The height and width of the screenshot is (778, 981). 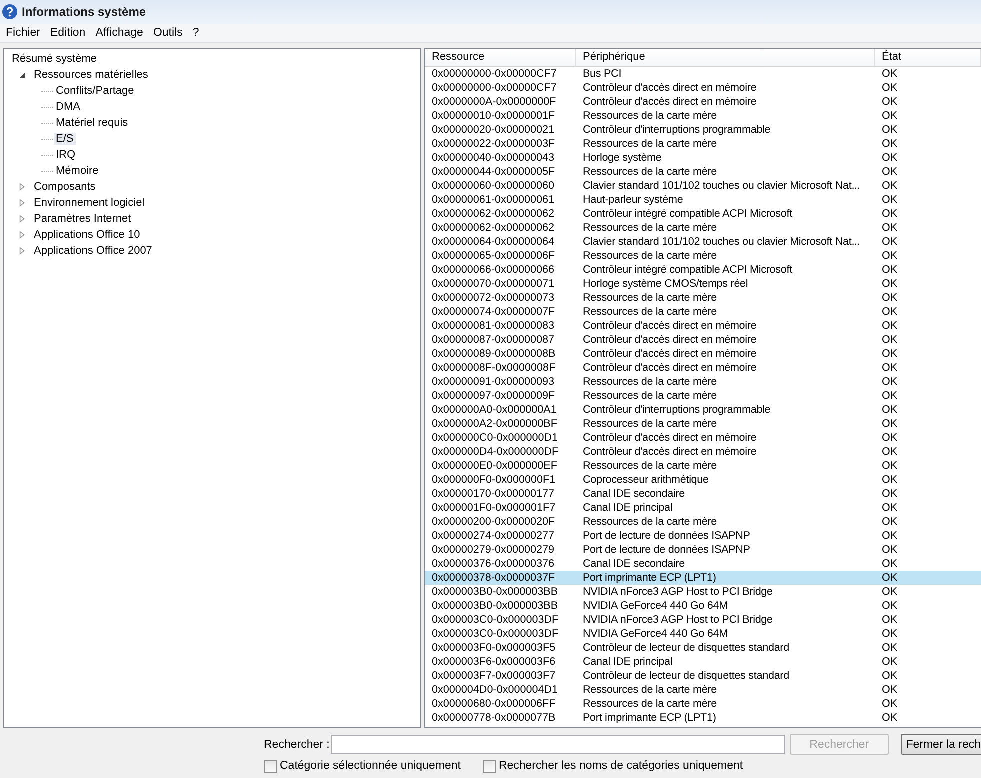 What do you see at coordinates (678, 592) in the screenshot?
I see `table-cell-text: NVIDIA nForce3 AGP Host to PCI Bridge` at bounding box center [678, 592].